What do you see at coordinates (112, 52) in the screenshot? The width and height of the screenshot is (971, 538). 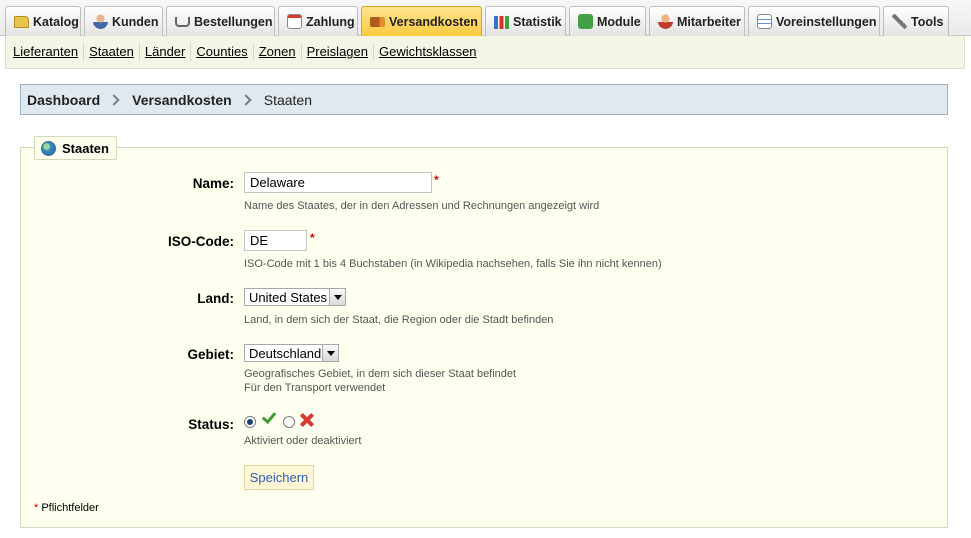 I see `subnav-staaten: Staaten` at bounding box center [112, 52].